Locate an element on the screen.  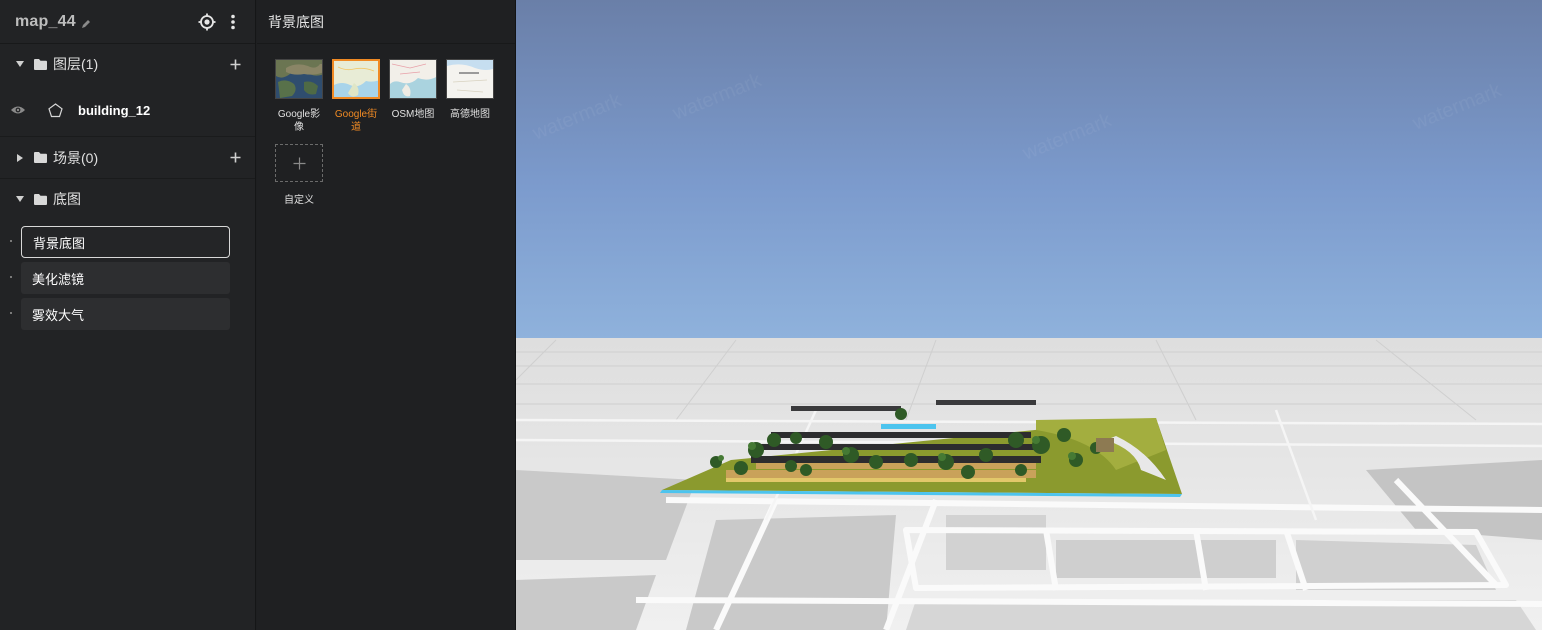
basemap-item-filter: 美化滤镜 is located at coordinates (127, 277).